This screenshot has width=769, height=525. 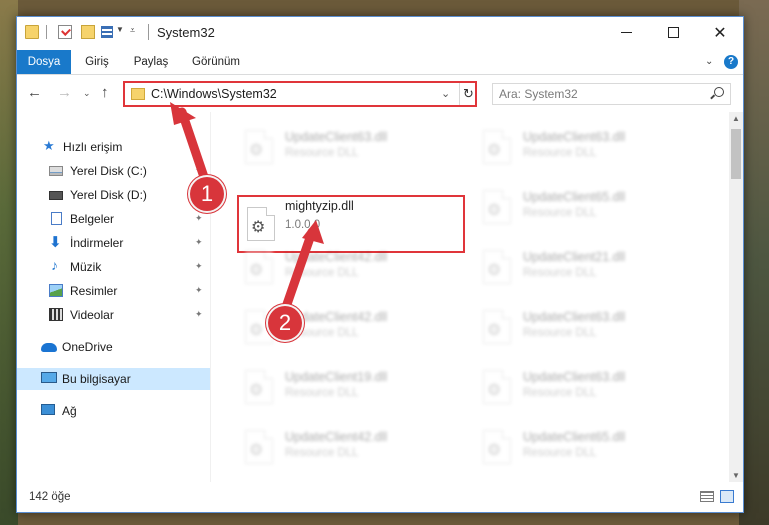 What do you see at coordinates (54, 265) in the screenshot?
I see `music-icon: ♪` at bounding box center [54, 265].